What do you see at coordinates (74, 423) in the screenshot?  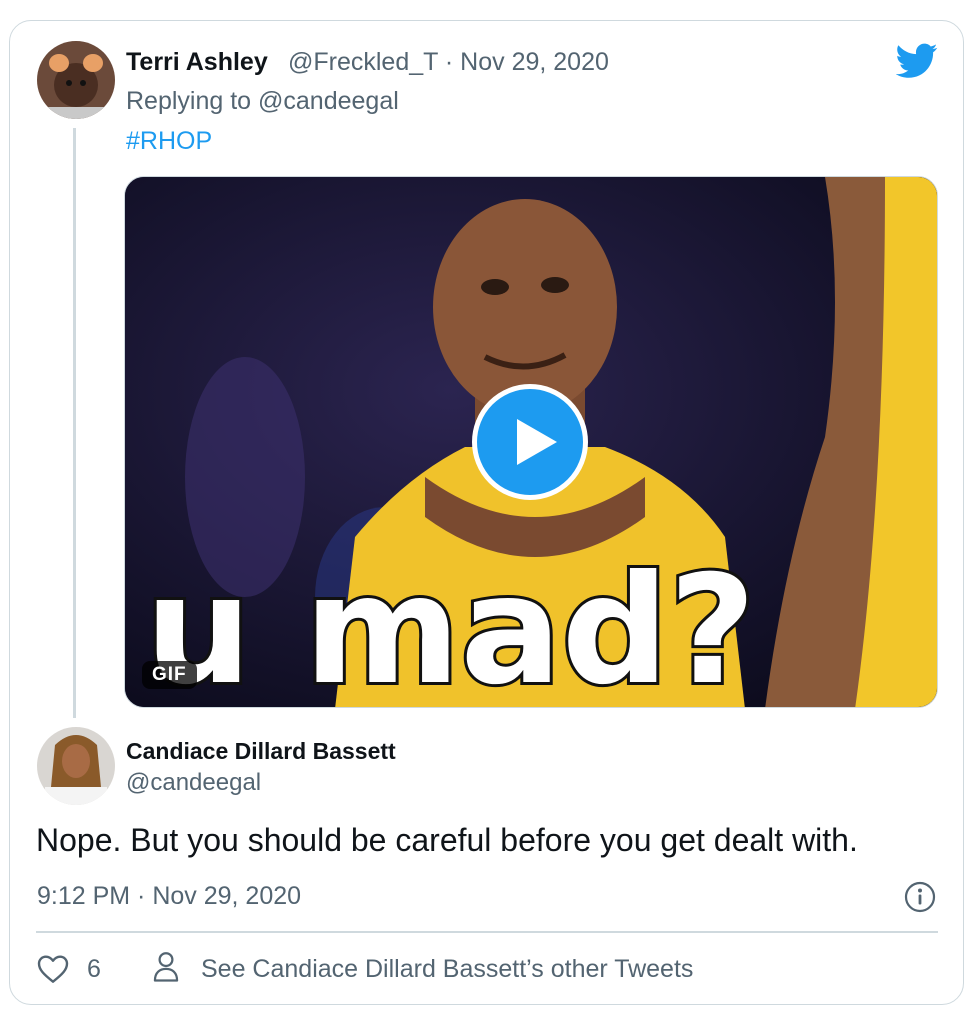 I see `thread-connector-line` at bounding box center [74, 423].